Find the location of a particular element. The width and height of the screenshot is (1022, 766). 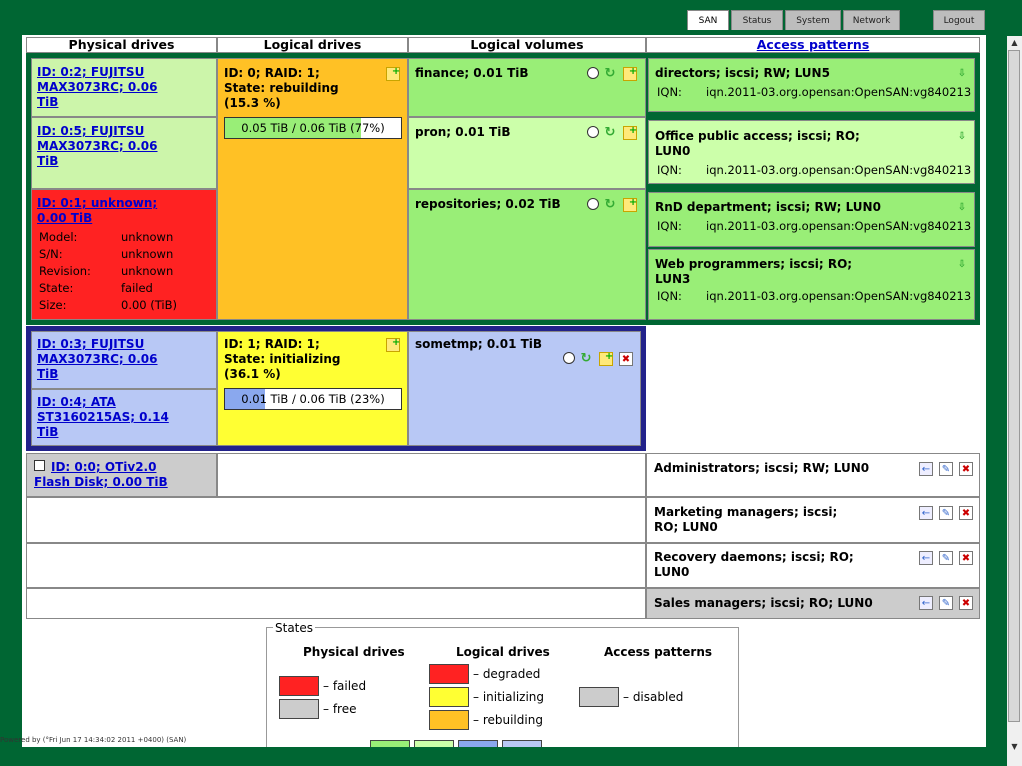

tab-system: System is located at coordinates (813, 20).